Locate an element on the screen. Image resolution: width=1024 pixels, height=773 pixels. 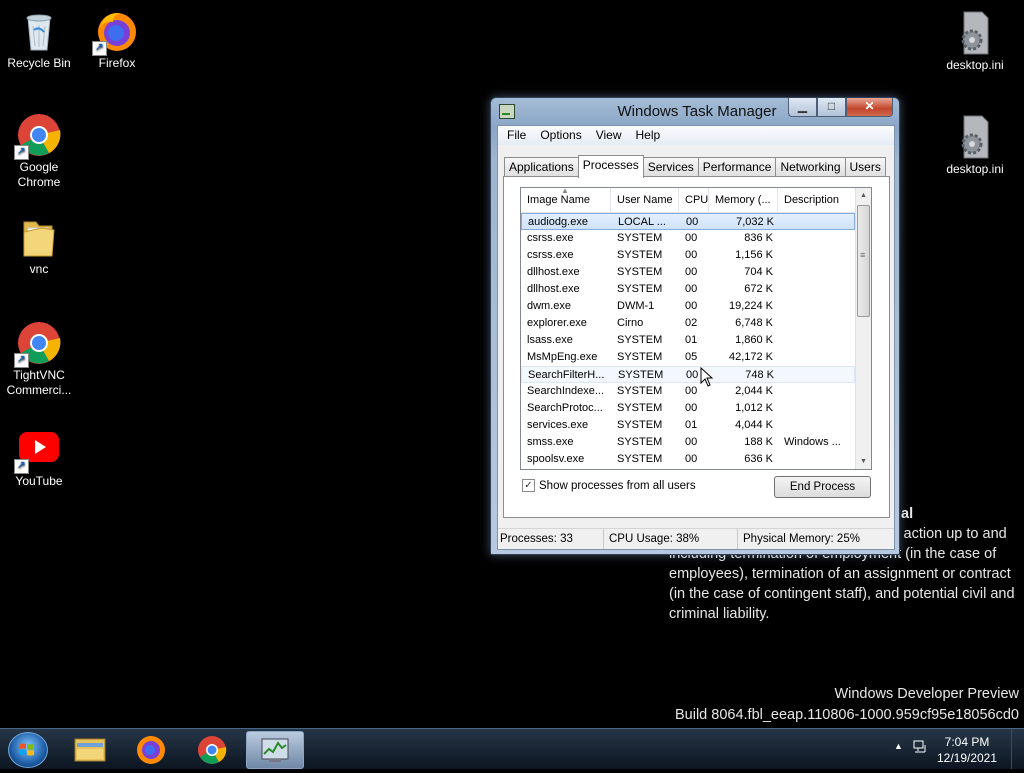
window-controls: ▁ □ ✕ is located at coordinates (840, 107).